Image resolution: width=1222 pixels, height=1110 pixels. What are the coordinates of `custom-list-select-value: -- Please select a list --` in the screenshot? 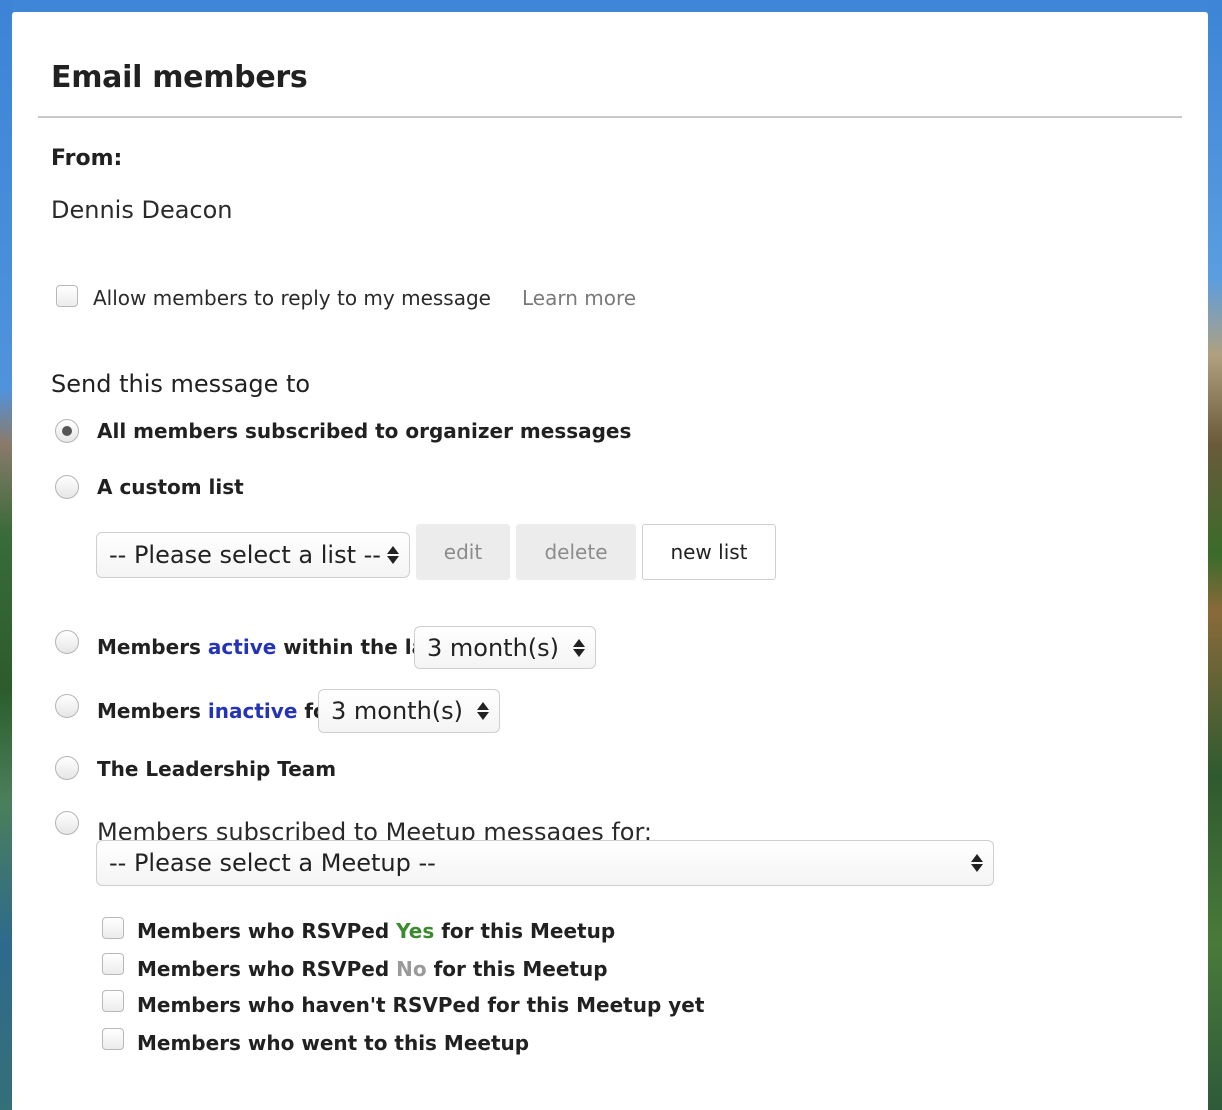 It's located at (245, 555).